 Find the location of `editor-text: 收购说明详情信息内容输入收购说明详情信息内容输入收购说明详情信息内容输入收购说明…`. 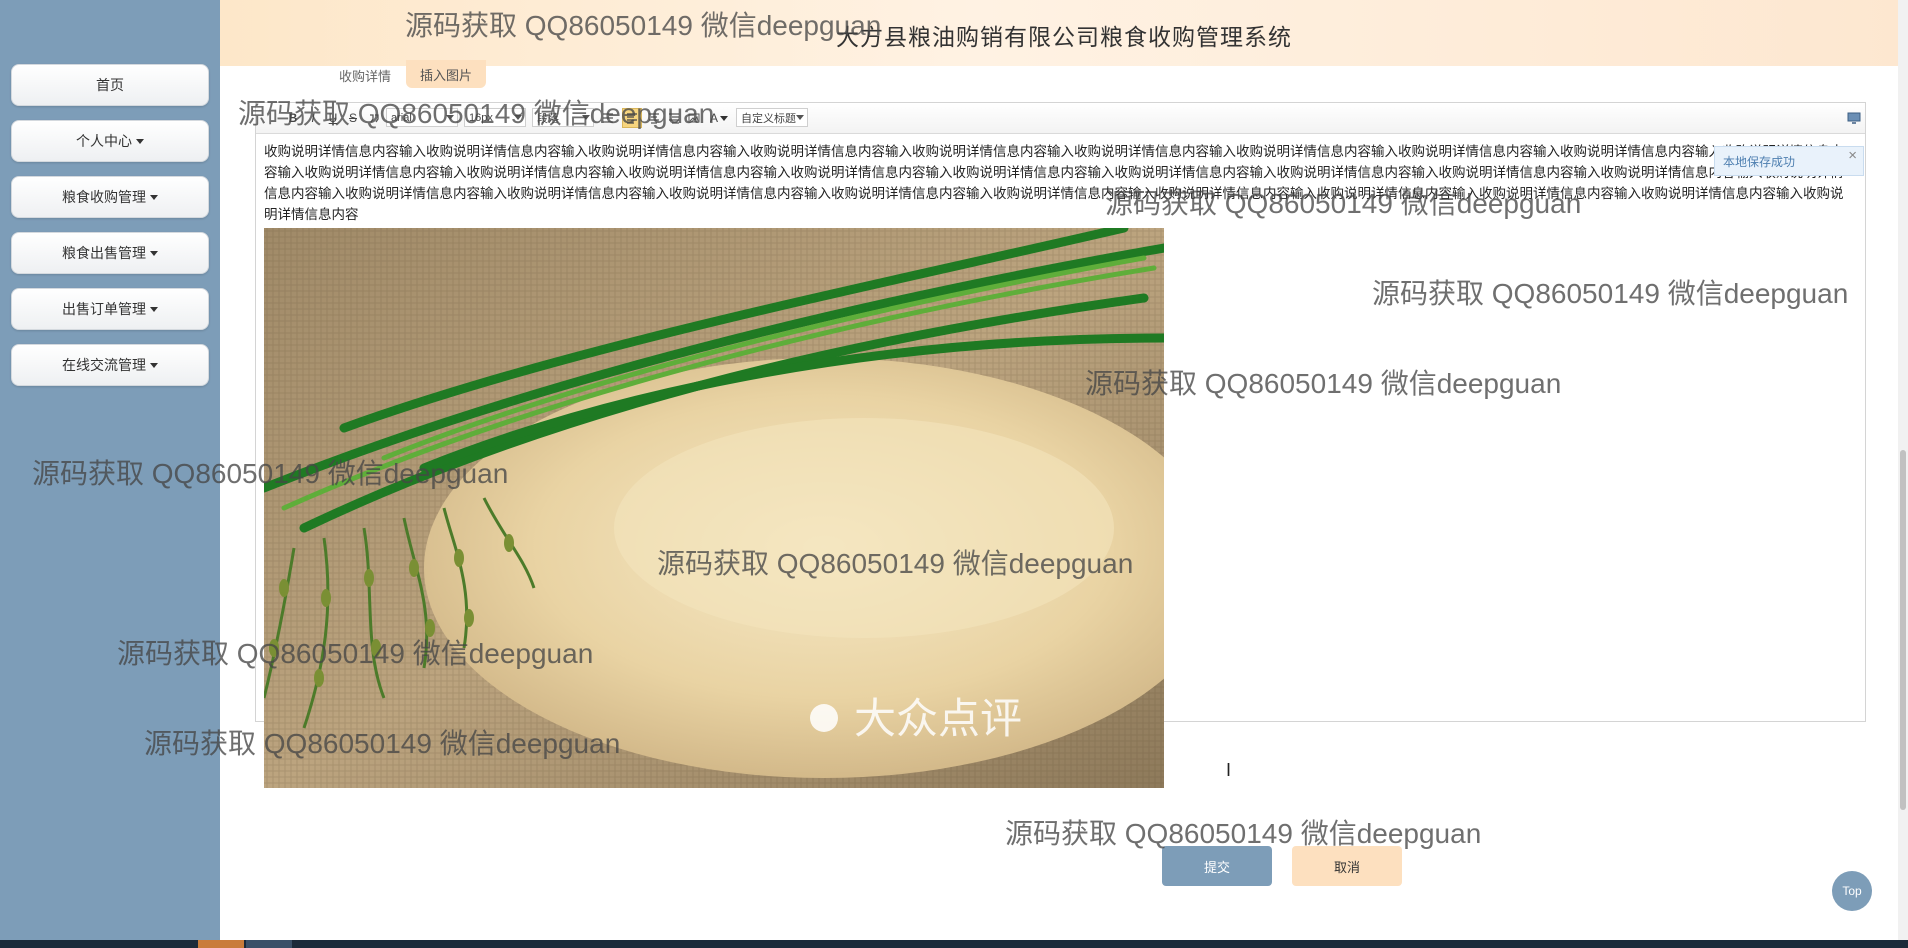

editor-text: 收购说明详情信息内容输入收购说明详情信息内容输入收购说明详情信息内容输入收购说明… is located at coordinates (1054, 183).